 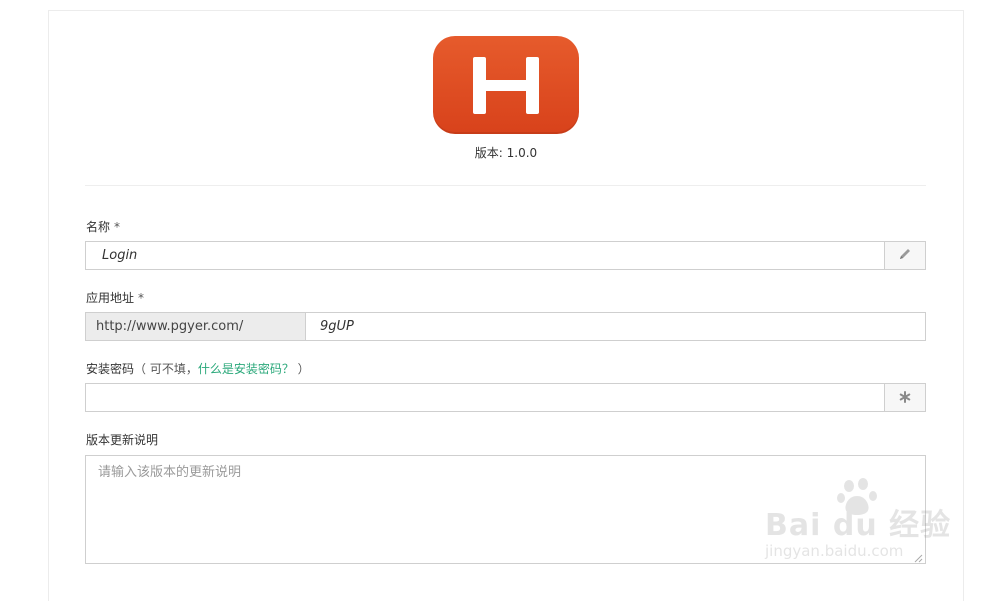 I want to click on name-label: 名称 *, so click(x=103, y=226).